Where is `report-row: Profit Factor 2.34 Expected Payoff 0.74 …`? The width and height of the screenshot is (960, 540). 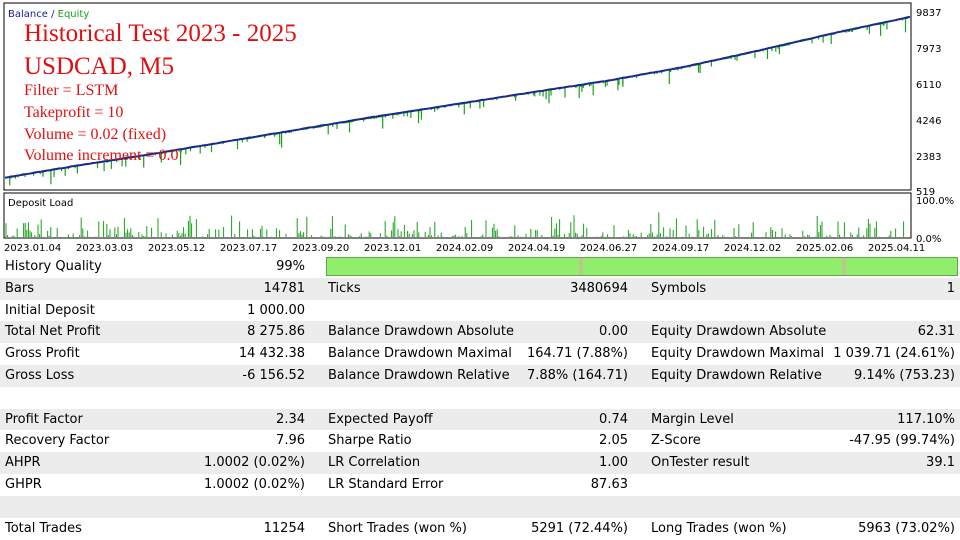 report-row: Profit Factor 2.34 Expected Payoff 0.74 … is located at coordinates (480, 419).